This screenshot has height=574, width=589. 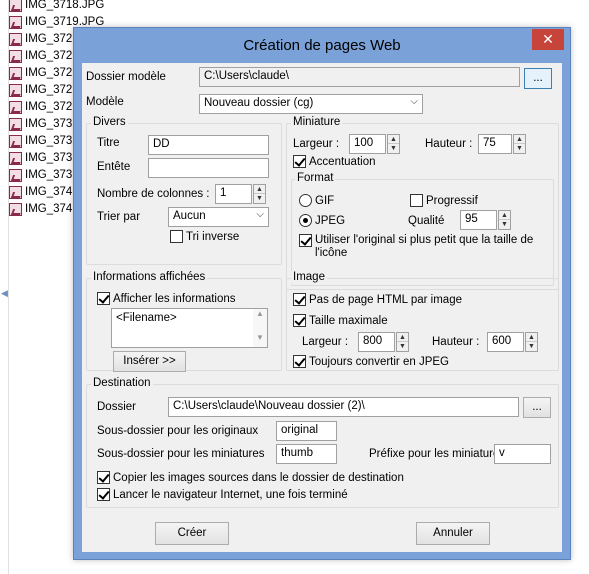 What do you see at coordinates (316, 144) in the screenshot?
I see `miniature-largeur-label: Largeur :` at bounding box center [316, 144].